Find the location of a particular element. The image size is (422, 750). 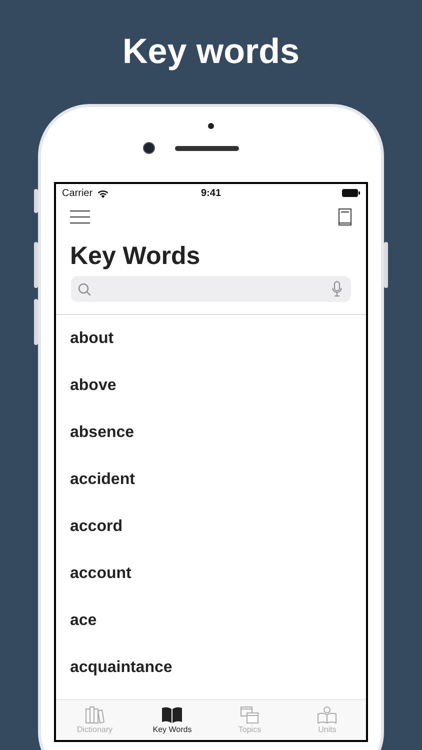

carrier-label: Carrier is located at coordinates (77, 193).